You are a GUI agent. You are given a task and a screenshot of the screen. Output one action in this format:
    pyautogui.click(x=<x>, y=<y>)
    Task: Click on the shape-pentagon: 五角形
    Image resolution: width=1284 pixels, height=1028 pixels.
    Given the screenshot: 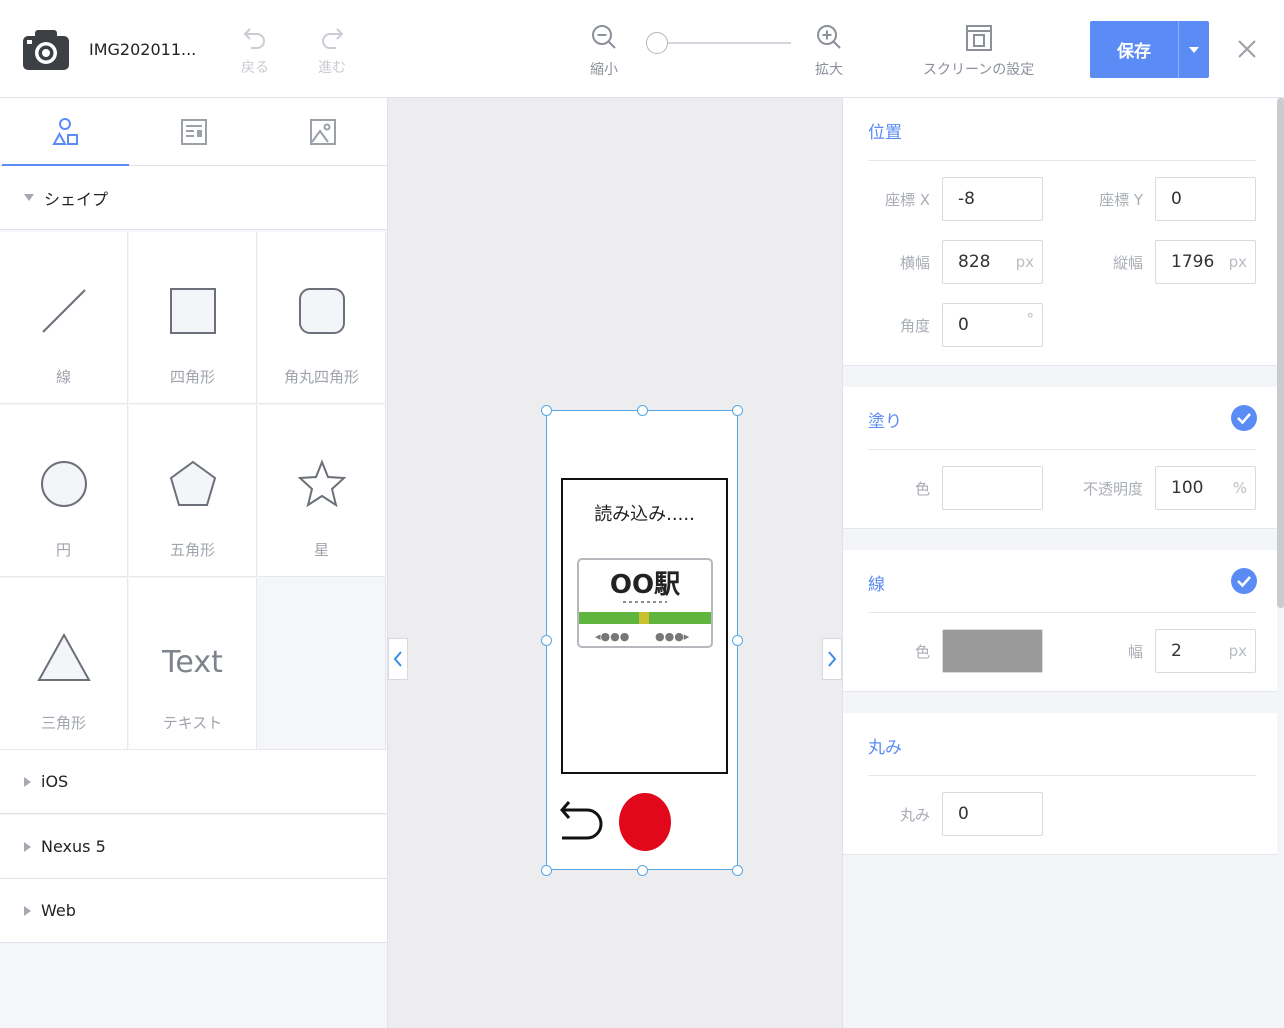 What is the action you would take?
    pyautogui.click(x=193, y=491)
    